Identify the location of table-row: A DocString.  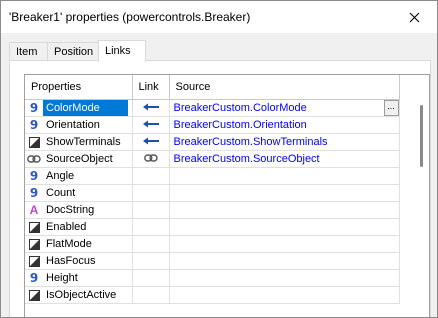
(212, 210).